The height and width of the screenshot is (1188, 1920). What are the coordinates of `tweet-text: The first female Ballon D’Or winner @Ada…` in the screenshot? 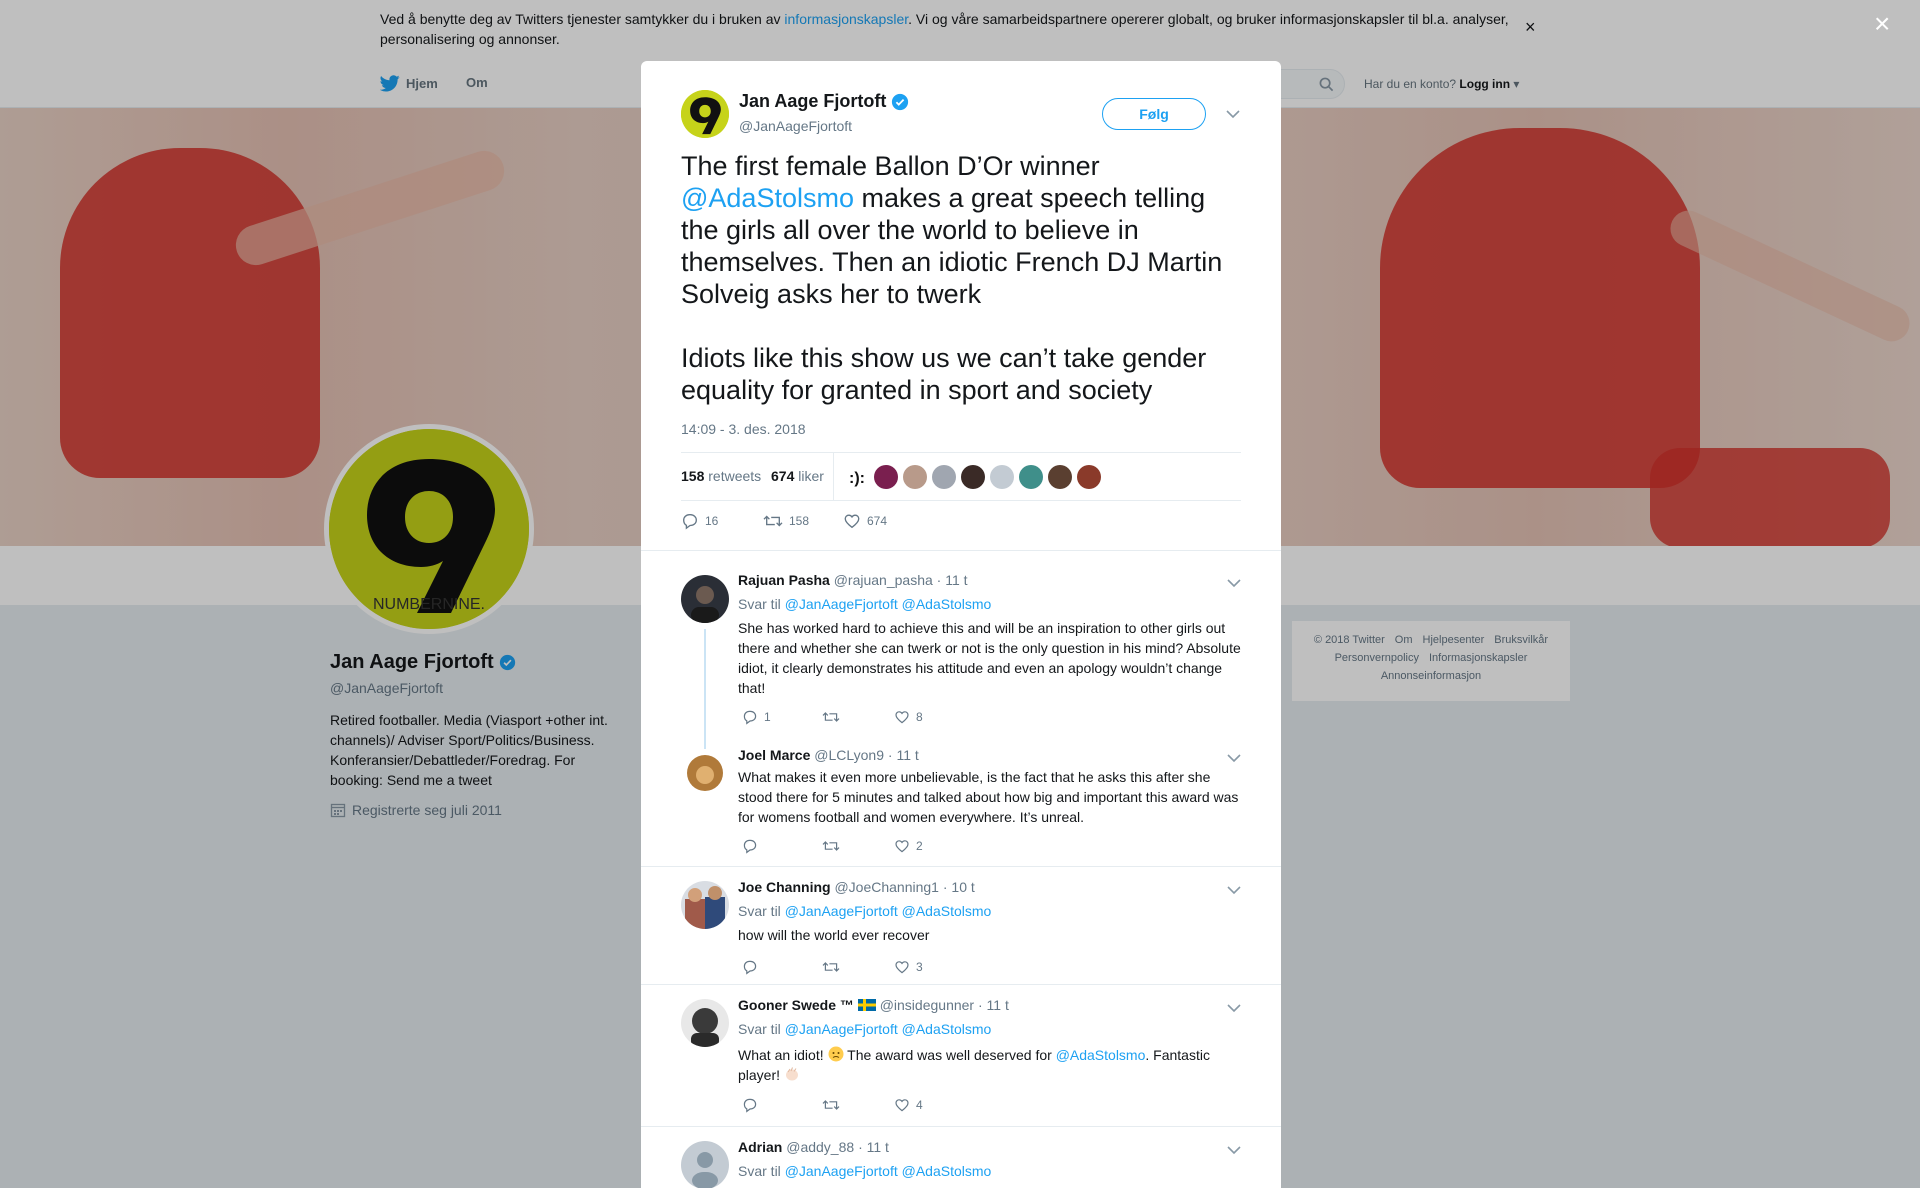 It's located at (952, 278).